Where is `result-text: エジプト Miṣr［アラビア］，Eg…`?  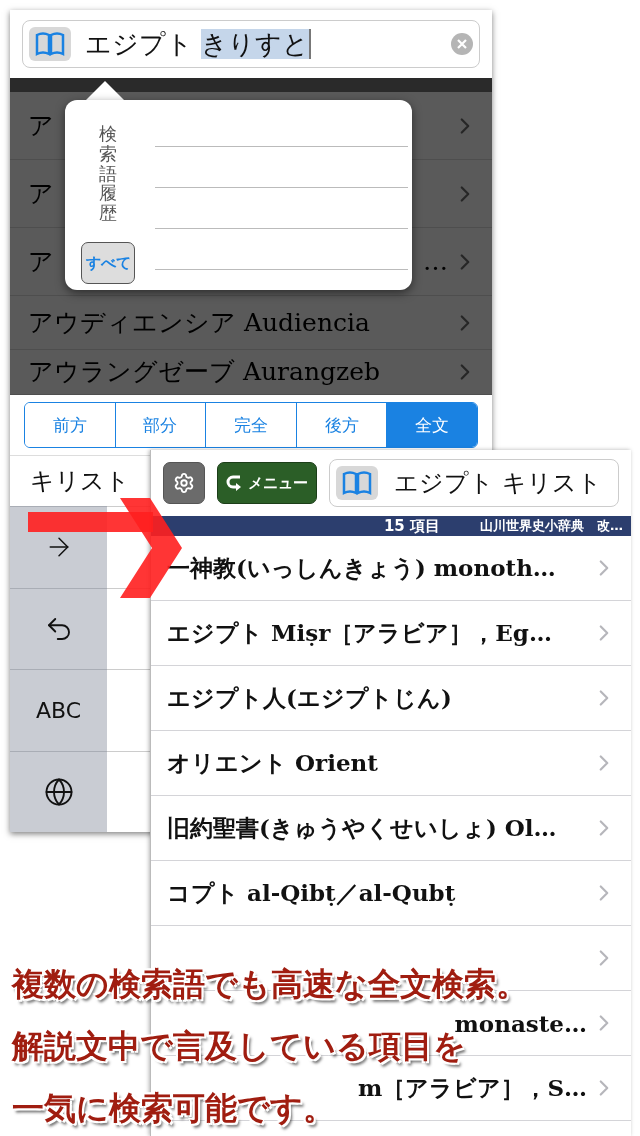
result-text: エジプト Miṣr［アラビア］，Eg… is located at coordinates (359, 633).